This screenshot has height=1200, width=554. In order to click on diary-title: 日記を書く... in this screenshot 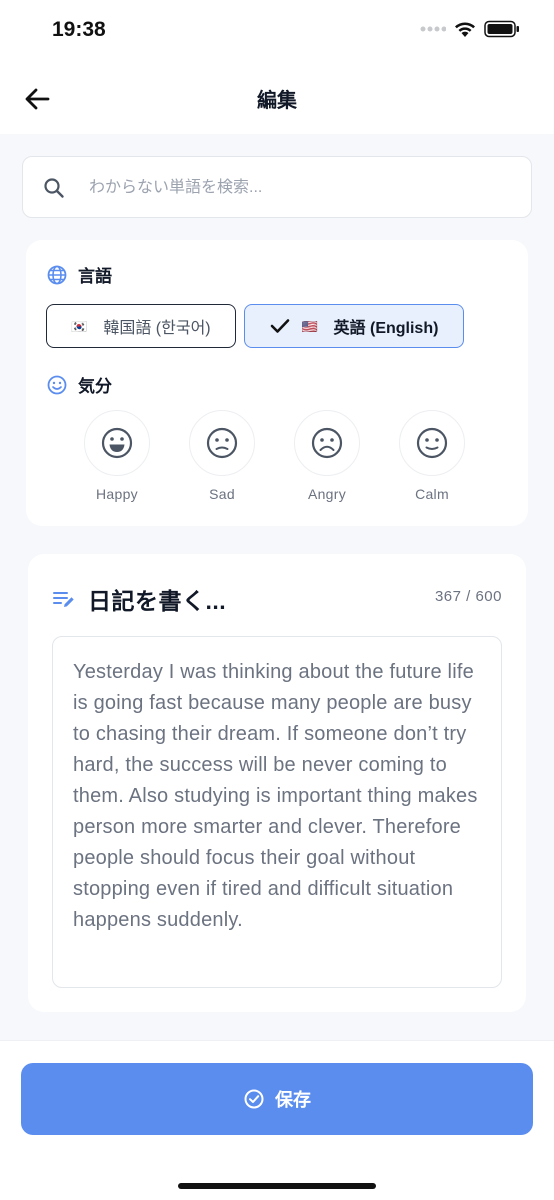, I will do `click(157, 601)`.